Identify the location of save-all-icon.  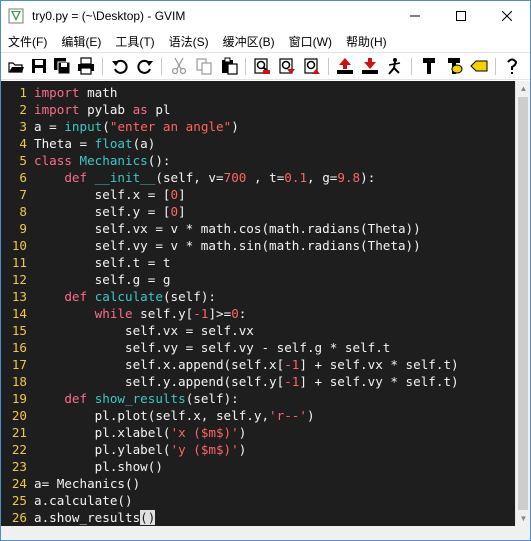
(62, 66).